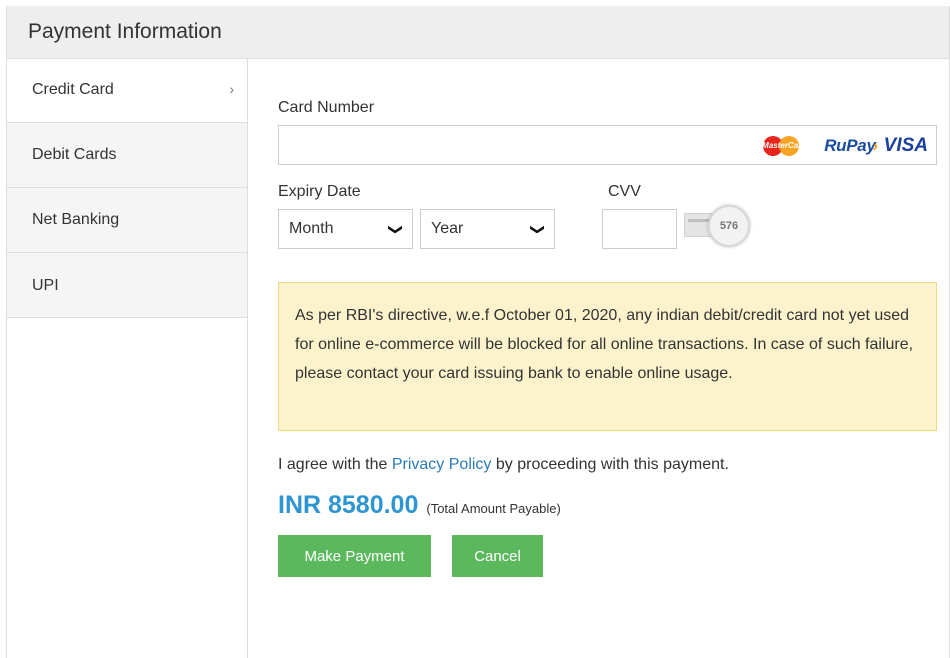 The image size is (950, 658). Describe the element at coordinates (74, 154) in the screenshot. I see `sidebar-item-label: Debit Cards` at that location.